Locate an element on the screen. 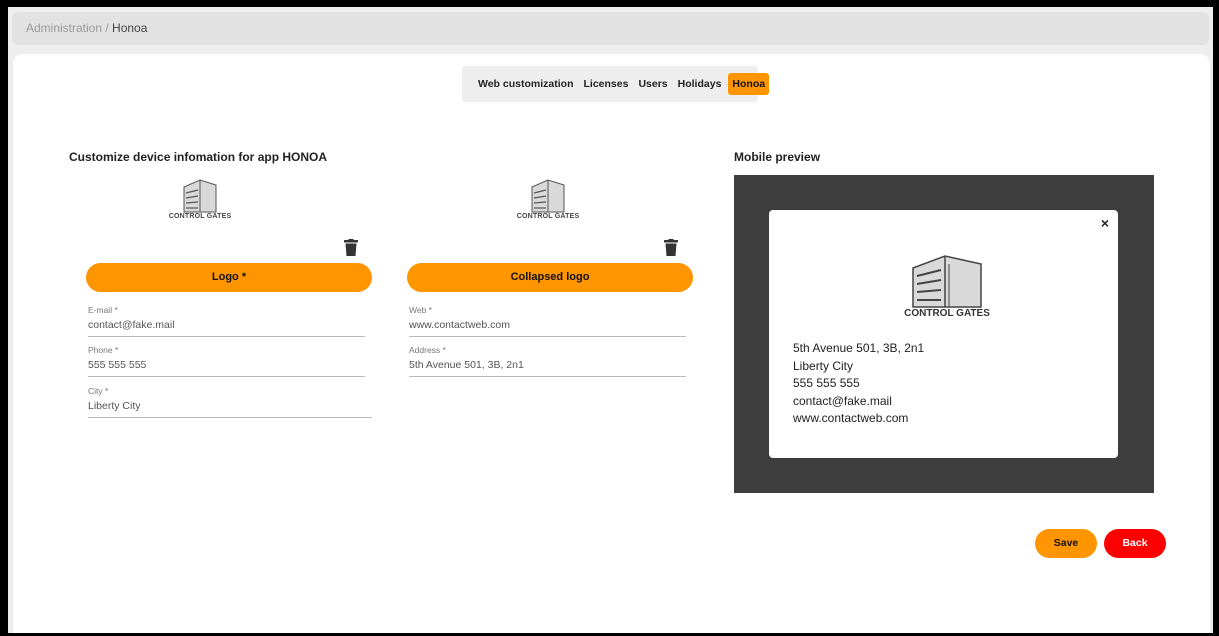  tab-licenses: Licenses is located at coordinates (605, 84).